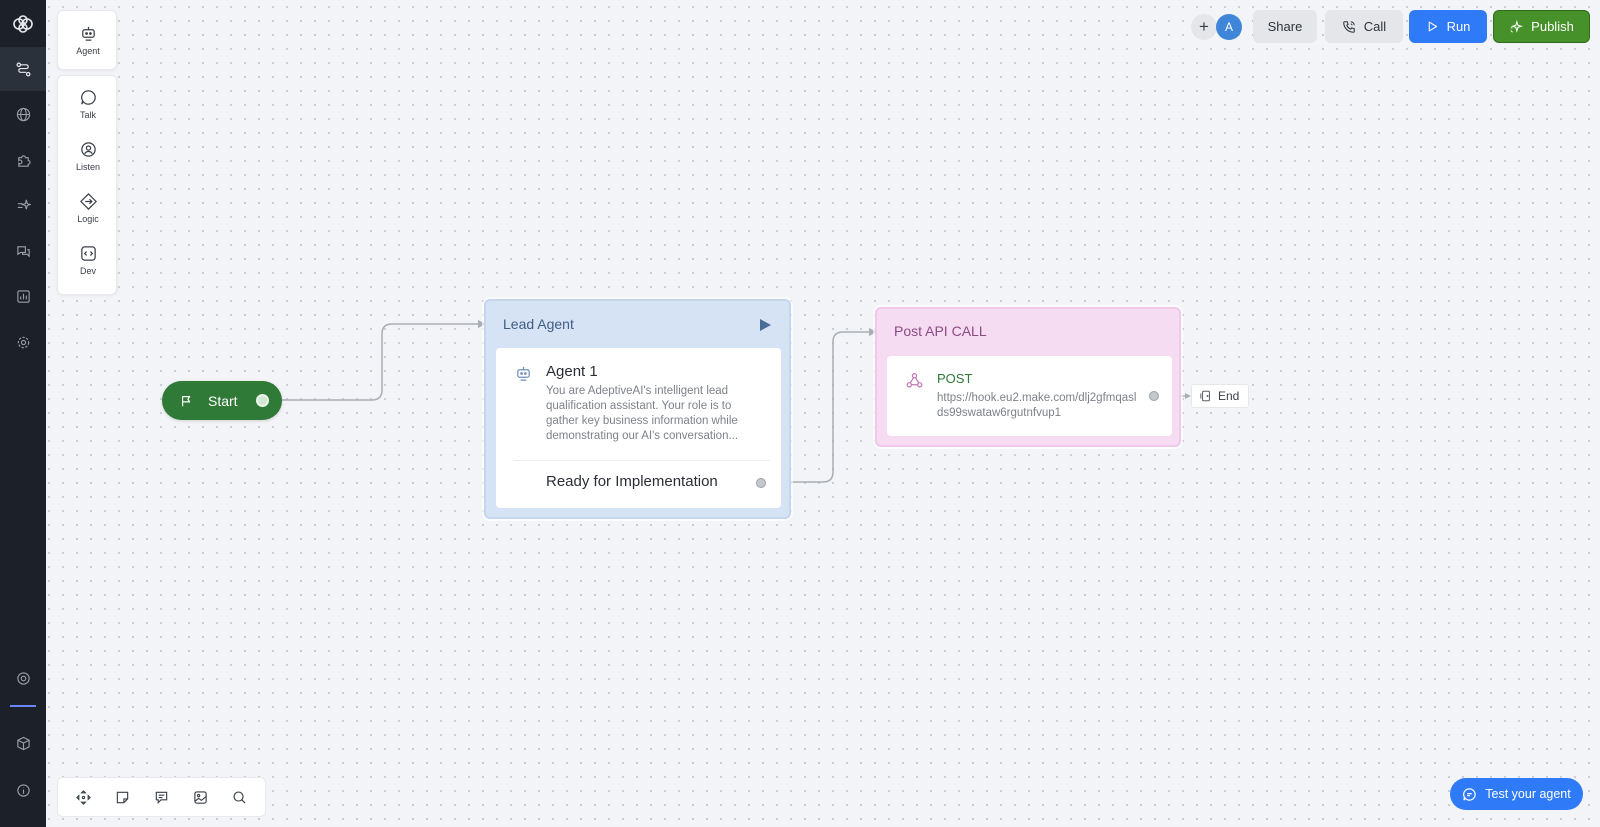  What do you see at coordinates (88, 219) in the screenshot?
I see `palette-logic-label: Logic` at bounding box center [88, 219].